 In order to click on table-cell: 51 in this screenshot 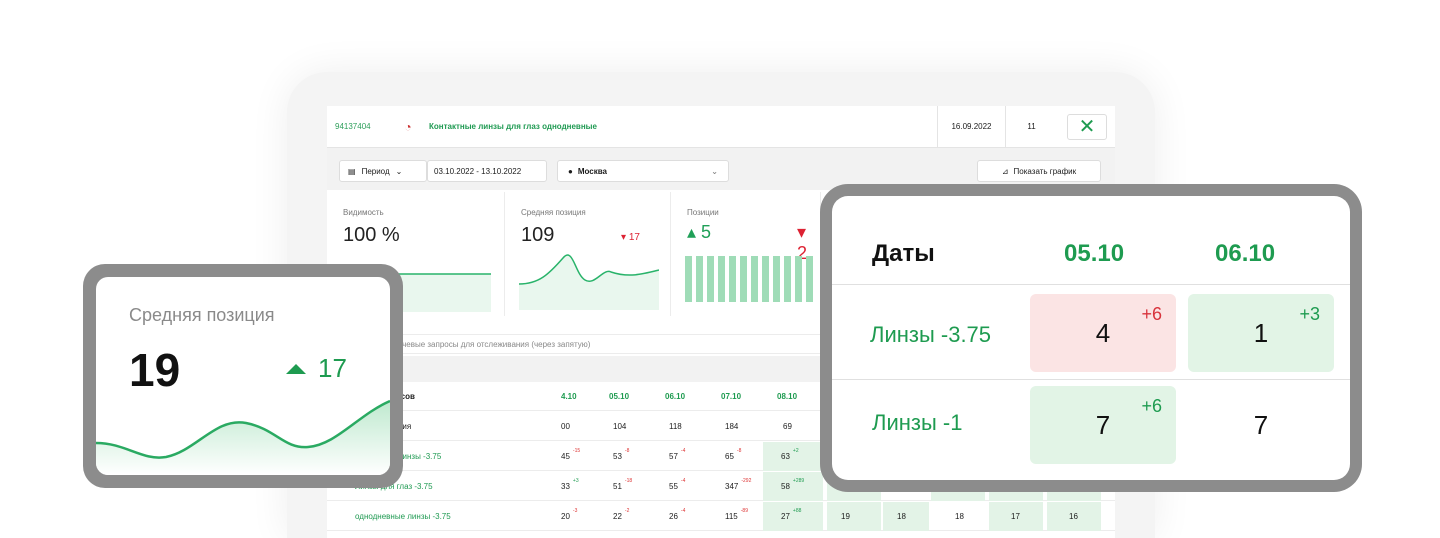, I will do `click(617, 486)`.